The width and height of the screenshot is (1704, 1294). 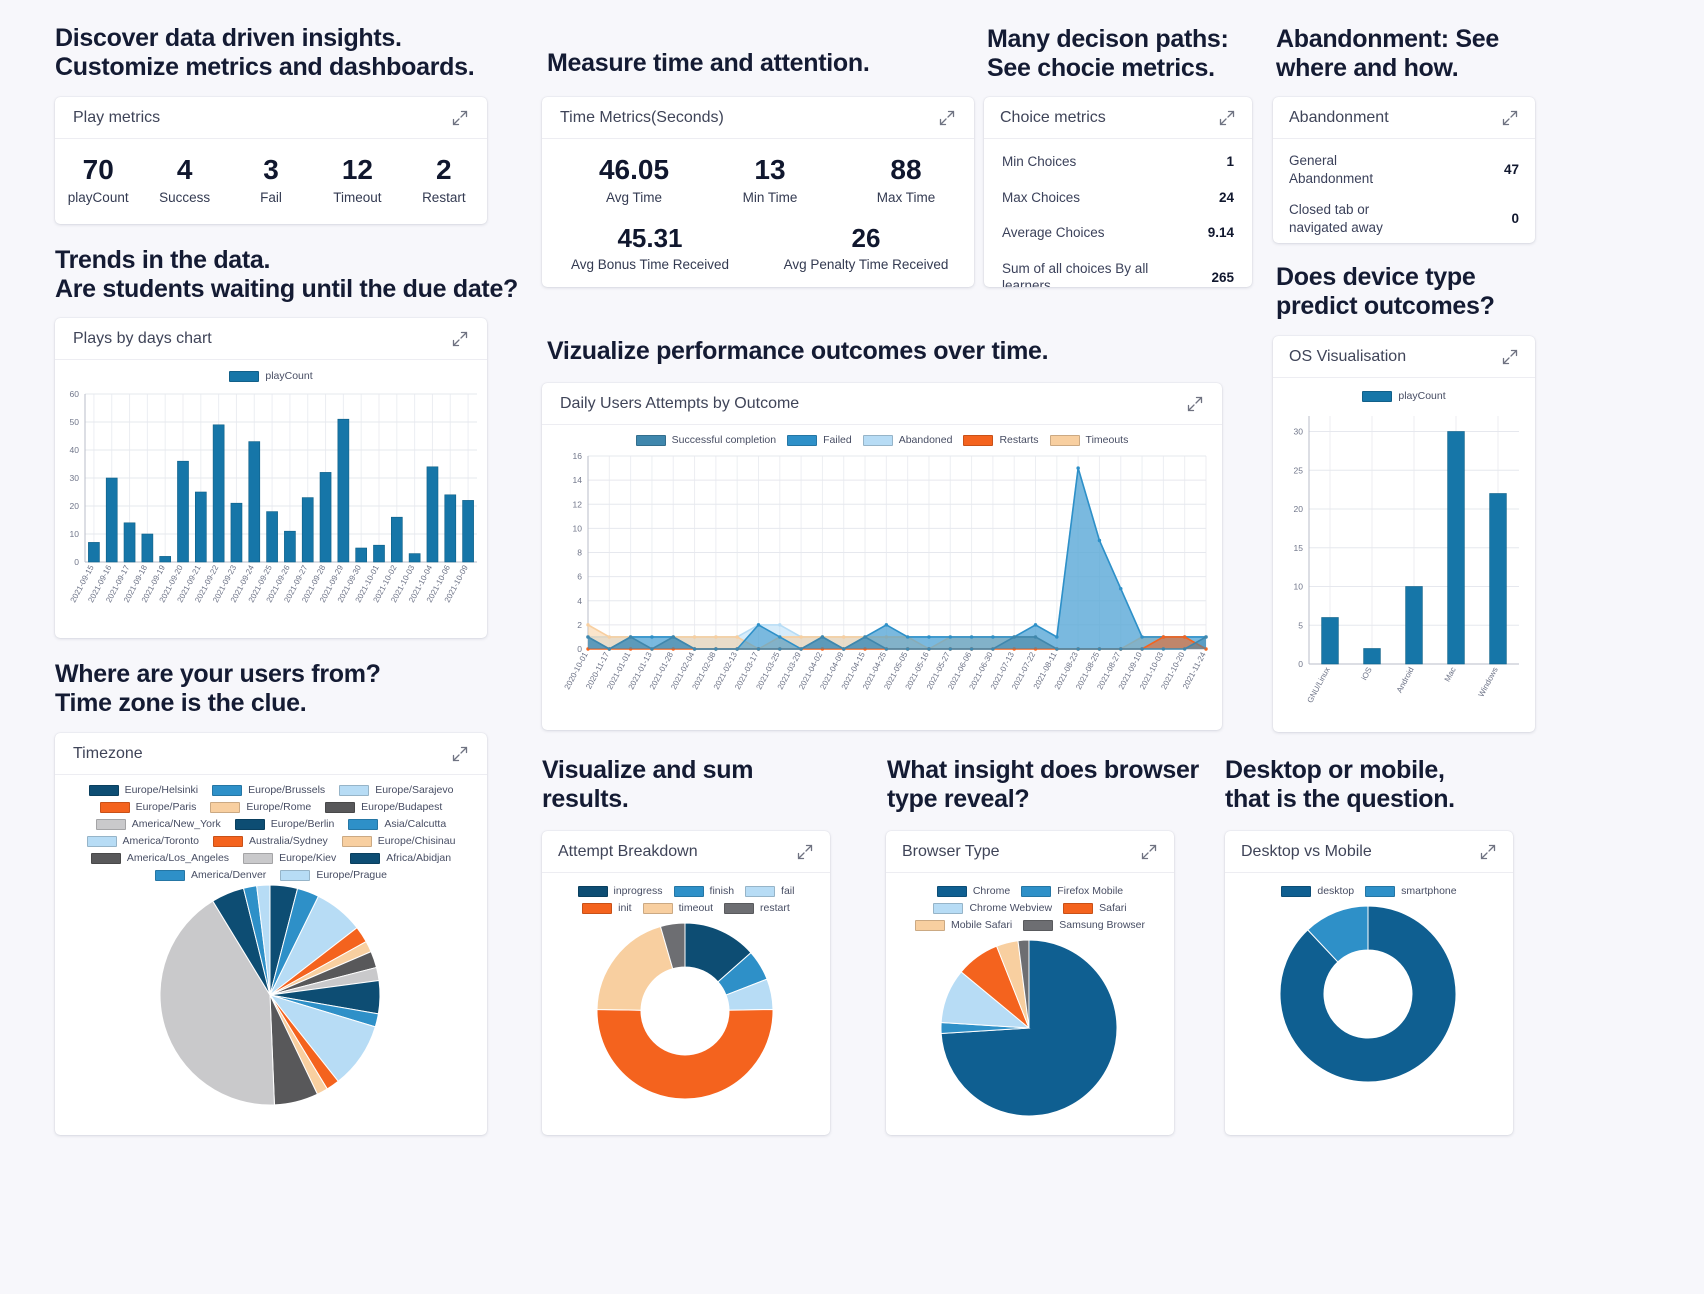 What do you see at coordinates (906, 197) in the screenshot?
I see `kpi-label: Max Time` at bounding box center [906, 197].